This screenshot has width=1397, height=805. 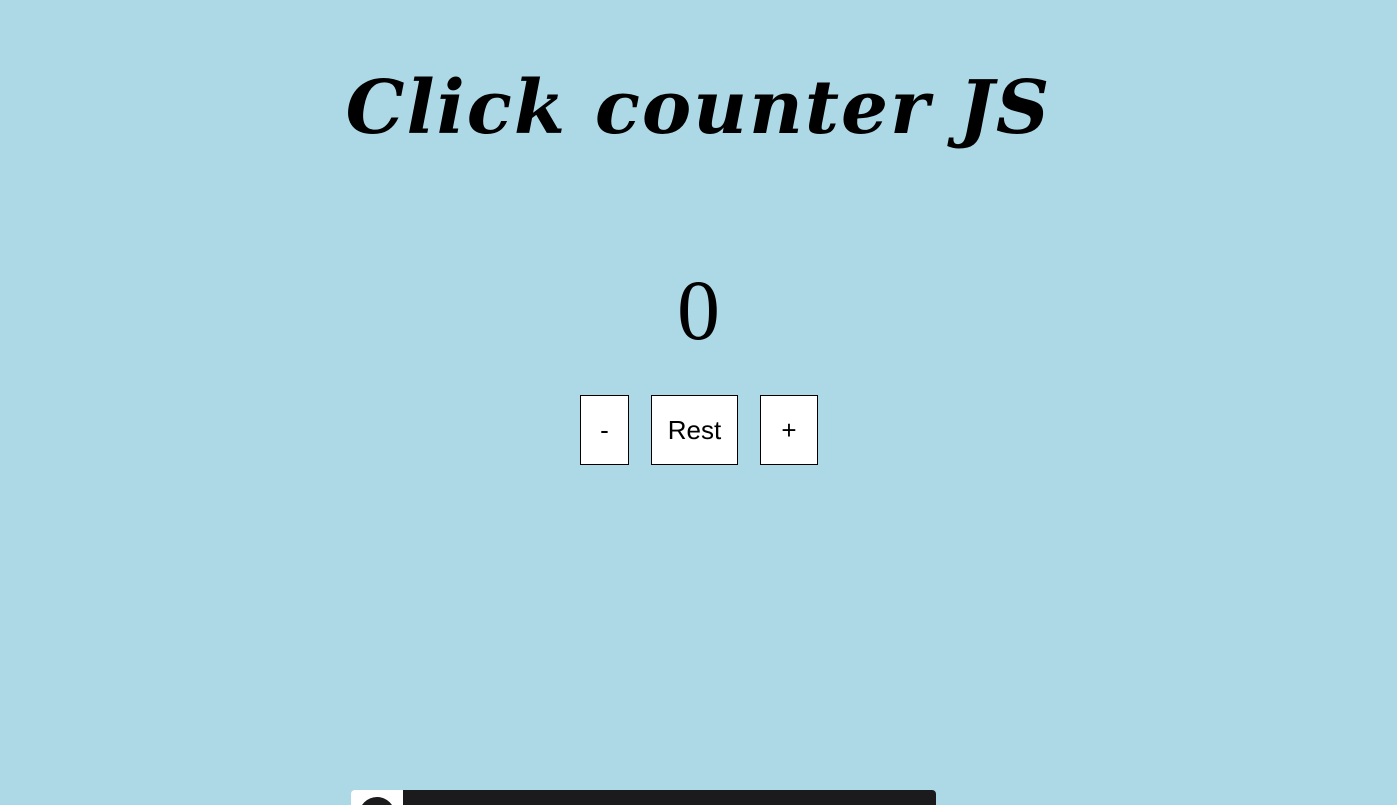 What do you see at coordinates (604, 430) in the screenshot?
I see `decrement-button: -` at bounding box center [604, 430].